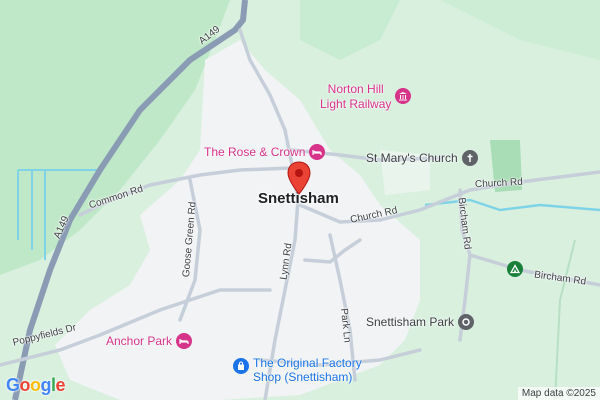  Describe the element at coordinates (520, 30) in the screenshot. I see `forest-area-northeast` at that location.